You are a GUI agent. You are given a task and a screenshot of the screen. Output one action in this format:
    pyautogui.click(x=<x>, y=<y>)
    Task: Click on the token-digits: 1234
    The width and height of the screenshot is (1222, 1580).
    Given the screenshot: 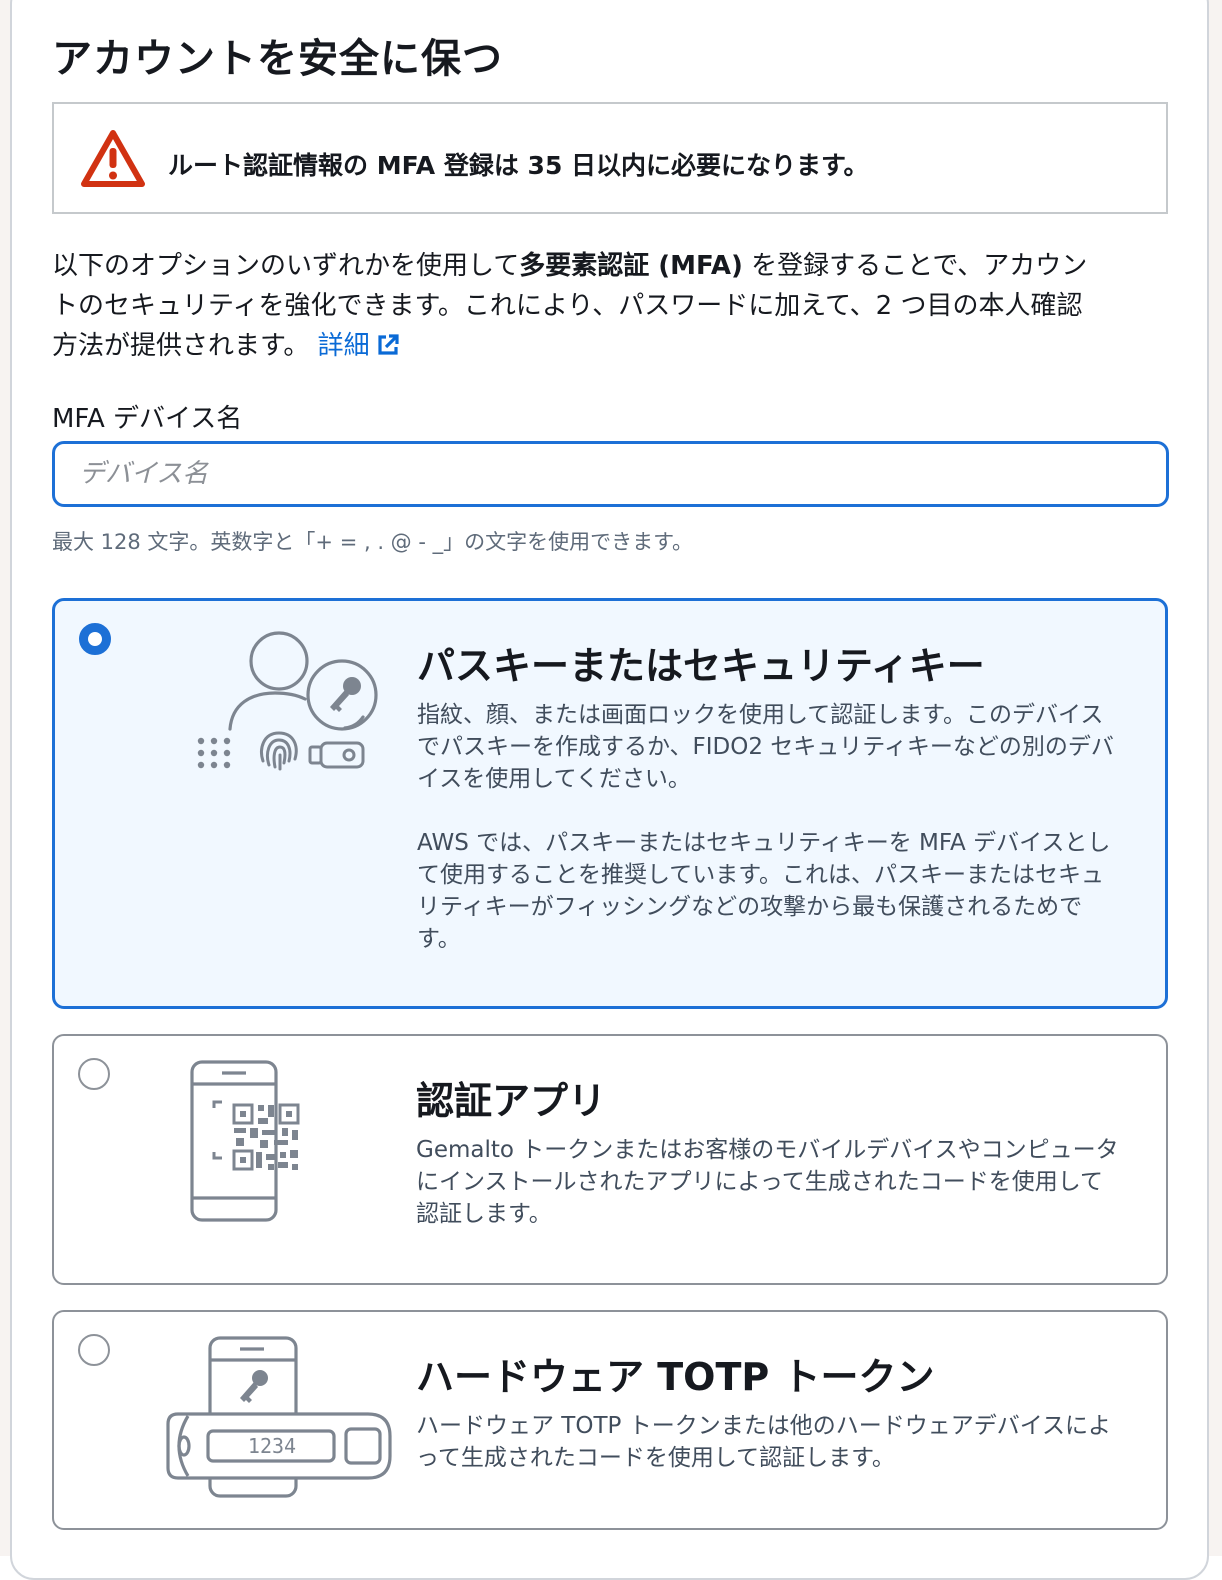 What is the action you would take?
    pyautogui.click(x=272, y=1446)
    